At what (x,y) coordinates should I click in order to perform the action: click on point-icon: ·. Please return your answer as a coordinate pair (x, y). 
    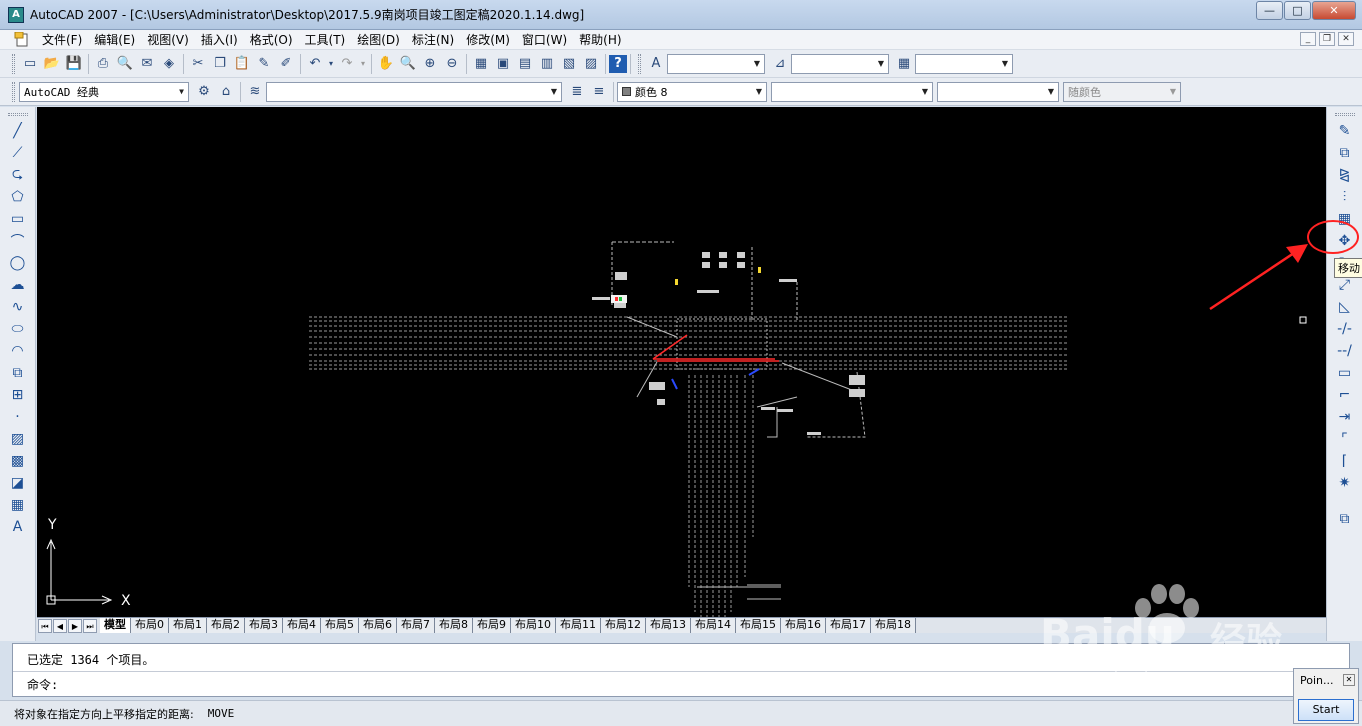
    Looking at the image, I should click on (18, 417).